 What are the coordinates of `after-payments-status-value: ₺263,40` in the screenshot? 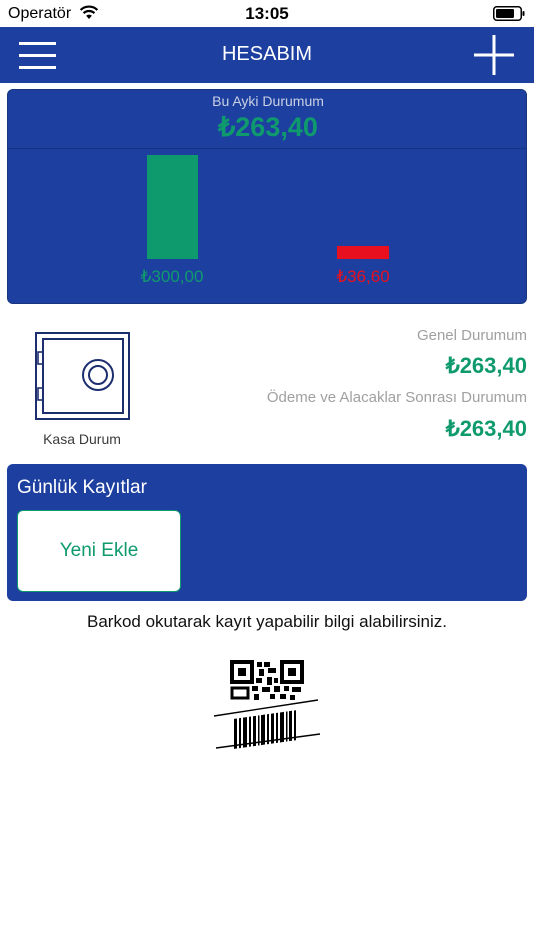 It's located at (486, 428).